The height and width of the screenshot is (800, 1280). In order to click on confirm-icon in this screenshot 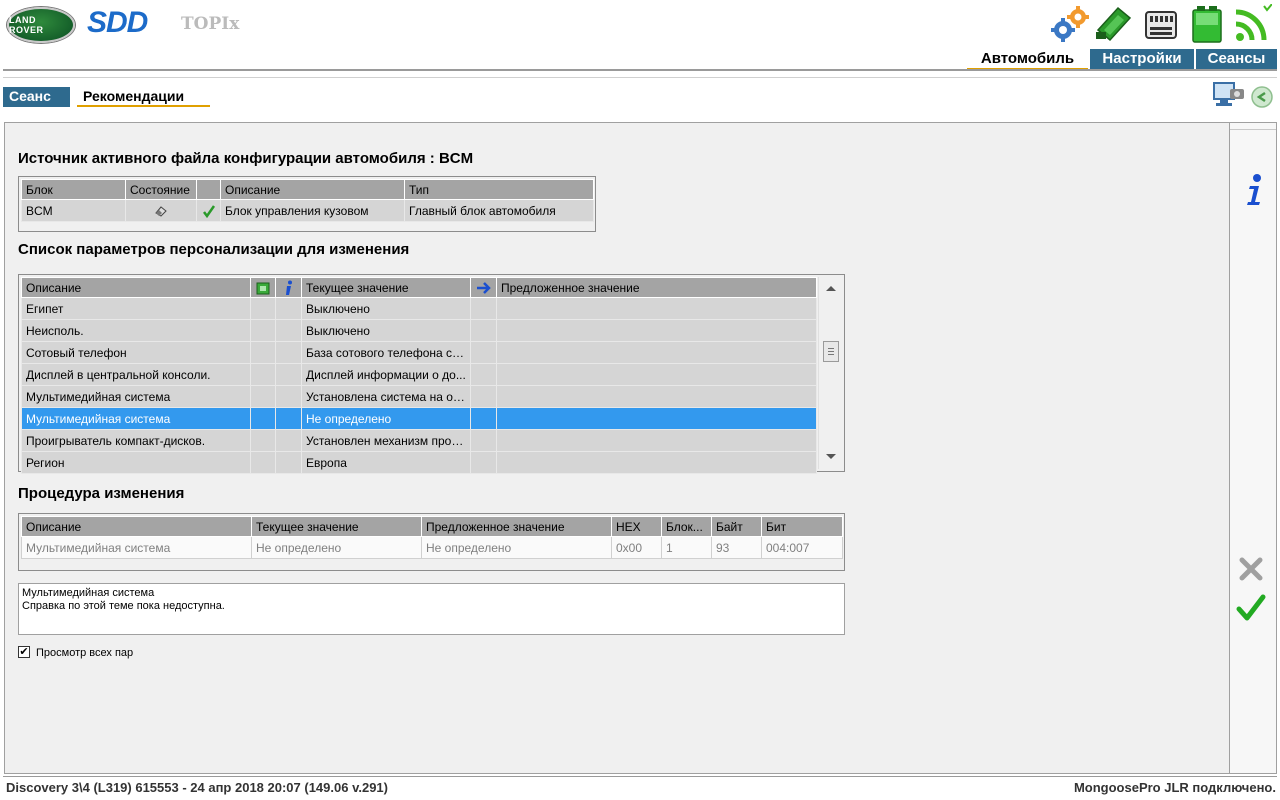, I will do `click(1251, 608)`.